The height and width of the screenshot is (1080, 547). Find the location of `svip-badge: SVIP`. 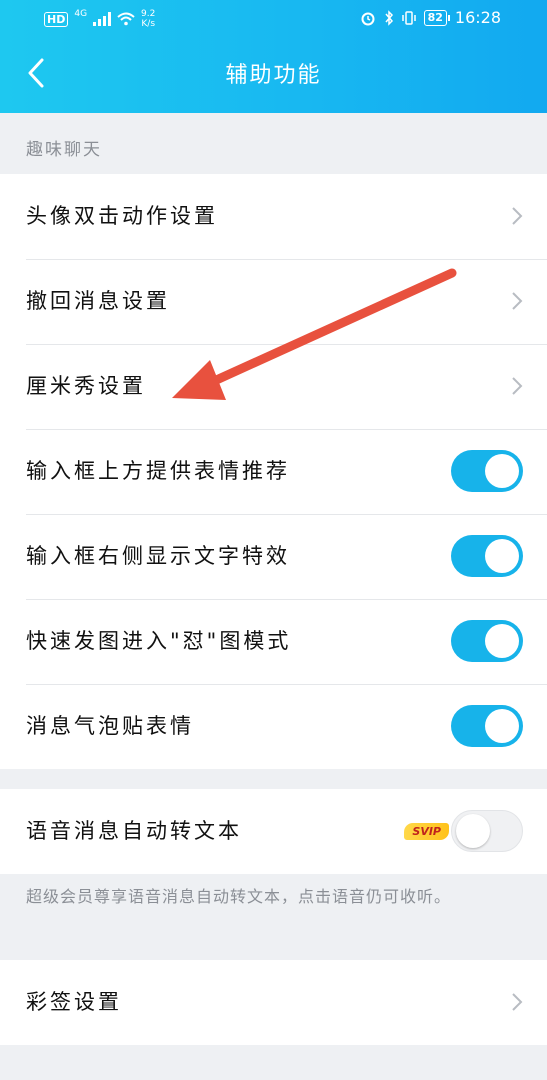

svip-badge: SVIP is located at coordinates (426, 831).